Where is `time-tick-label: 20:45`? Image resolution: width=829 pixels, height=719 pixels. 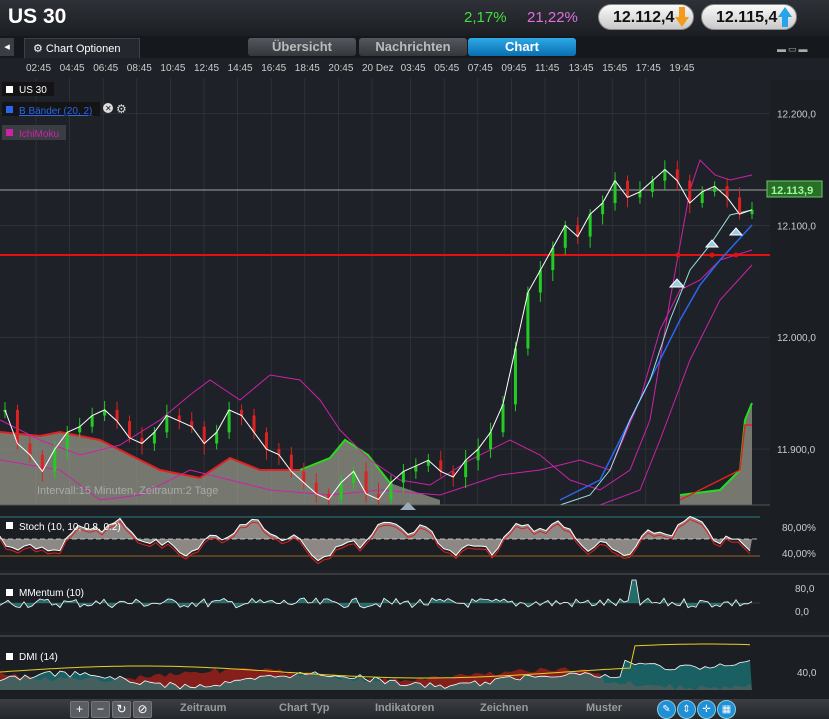
time-tick-label: 20:45 is located at coordinates (340, 68).